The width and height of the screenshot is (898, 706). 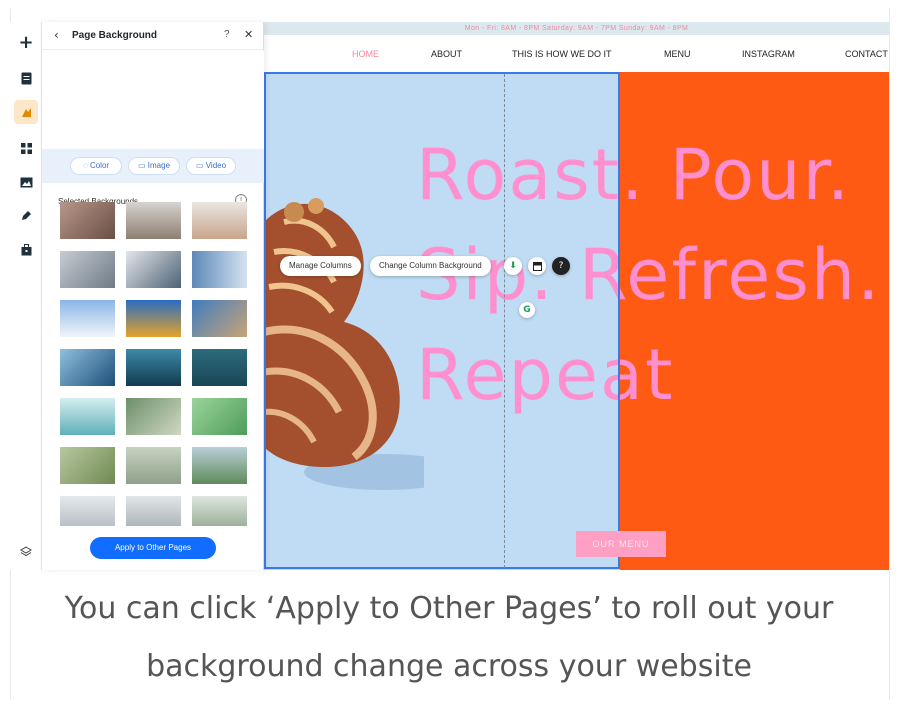 What do you see at coordinates (527, 310) in the screenshot?
I see `grammarly-icon: G` at bounding box center [527, 310].